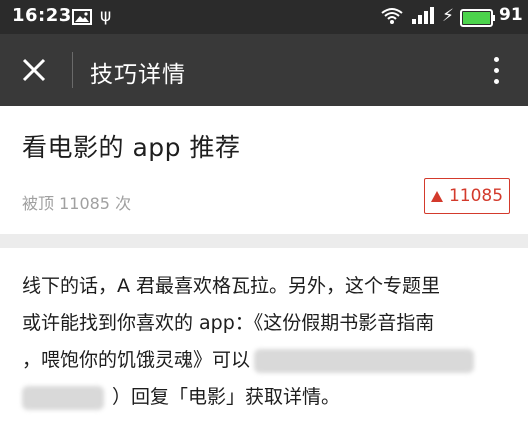 Image resolution: width=528 pixels, height=421 pixels. What do you see at coordinates (228, 323) in the screenshot?
I see `content-line-2: 或许能找到你喜欢的 app：《这份假期书影音指南` at bounding box center [228, 323].